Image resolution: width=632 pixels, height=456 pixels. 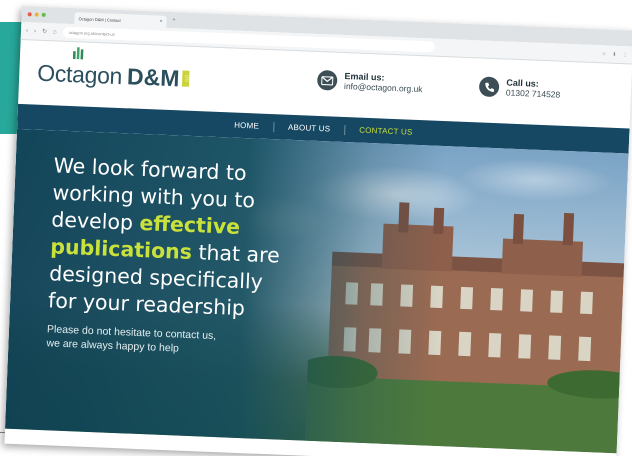 What do you see at coordinates (27, 31) in the screenshot?
I see `back-icon: ‹` at bounding box center [27, 31].